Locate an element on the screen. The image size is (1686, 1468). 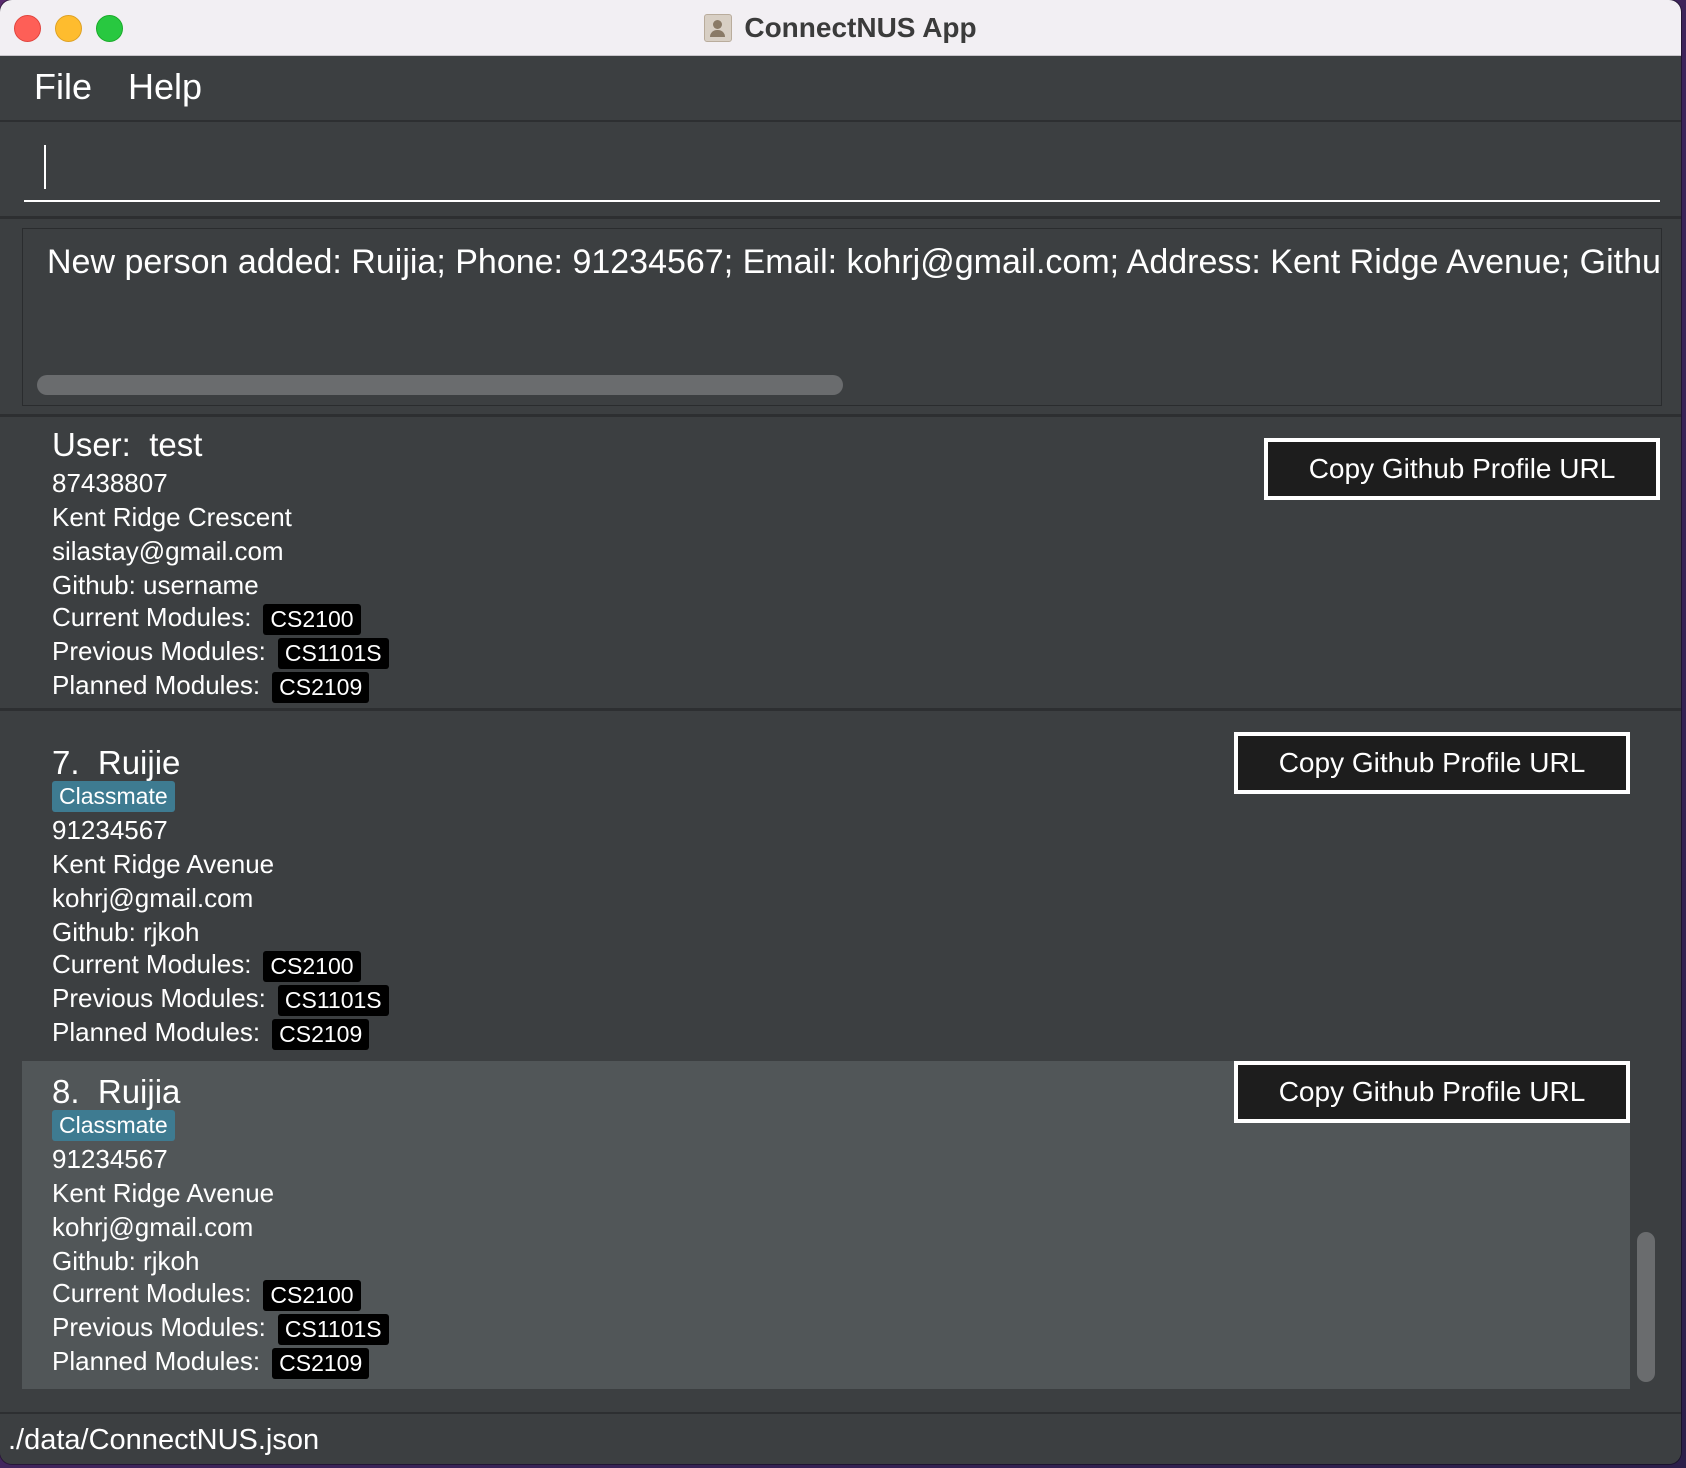
title-wrap: ConnectNUS App is located at coordinates (840, 27).